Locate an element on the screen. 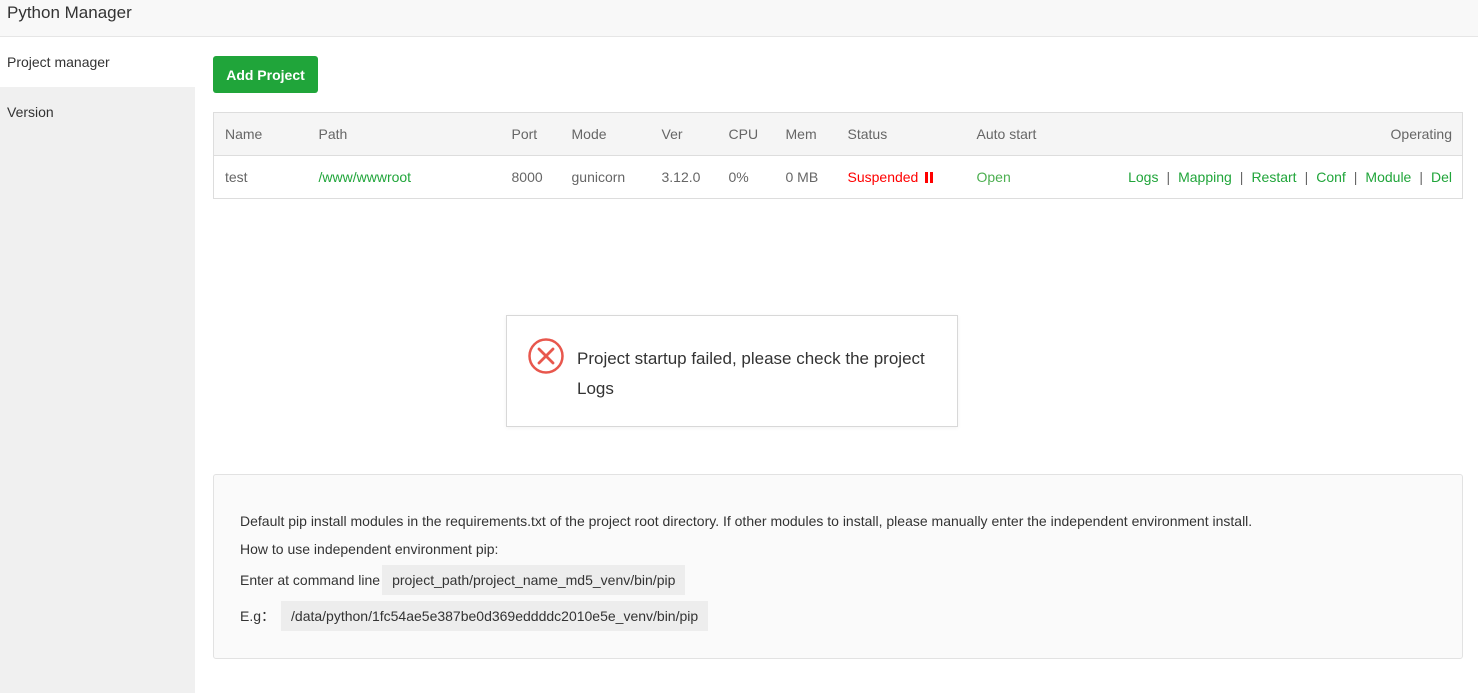 The image size is (1478, 693). sidebar: Project manager Version is located at coordinates (97, 365).